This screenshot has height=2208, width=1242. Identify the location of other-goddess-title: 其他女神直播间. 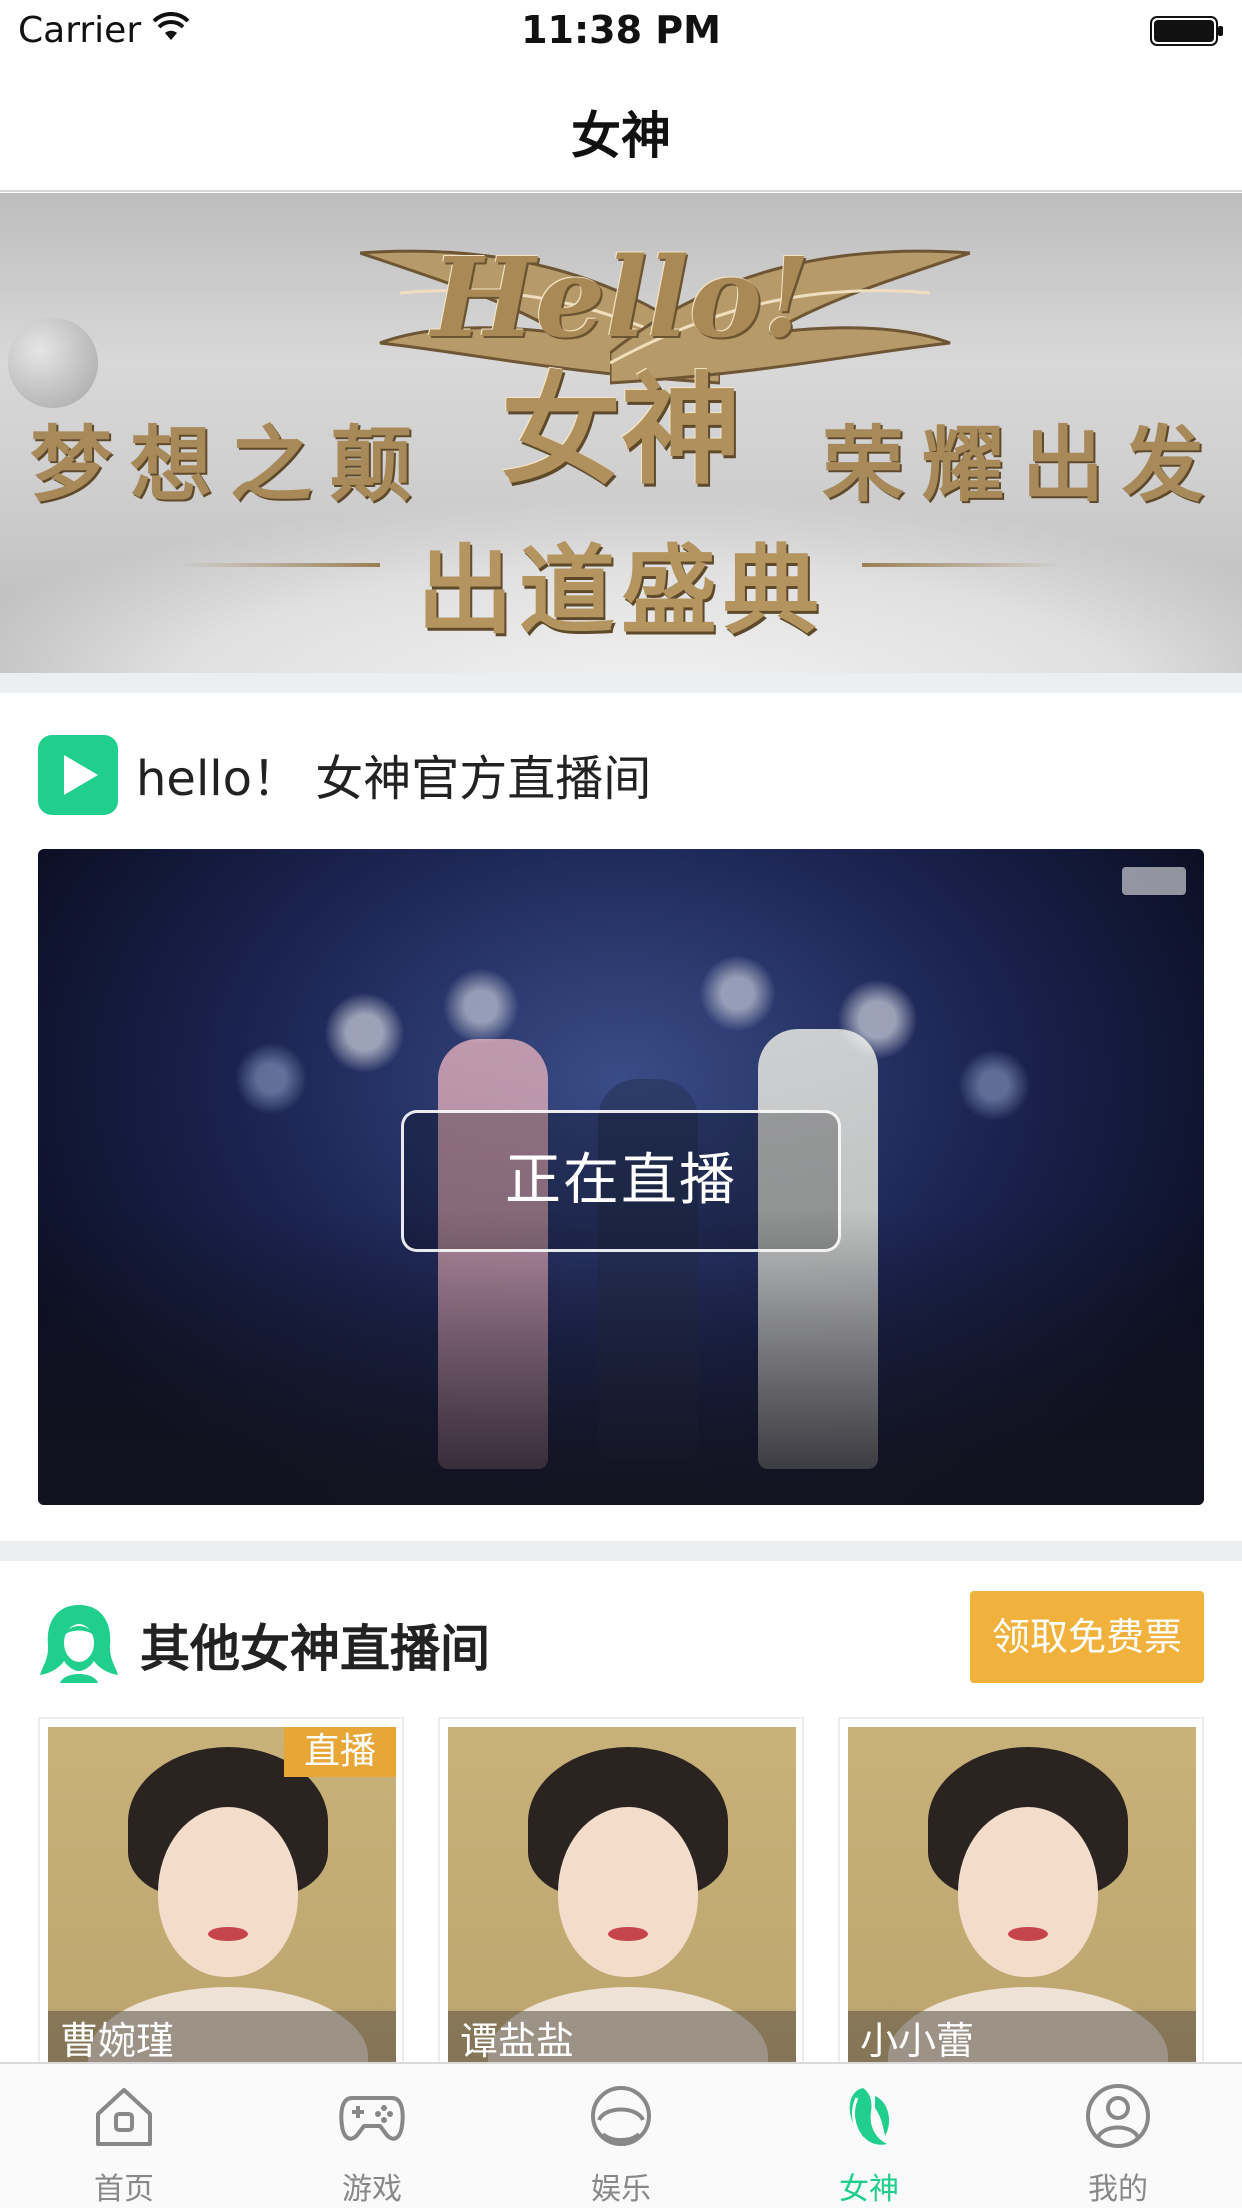
(315, 1649).